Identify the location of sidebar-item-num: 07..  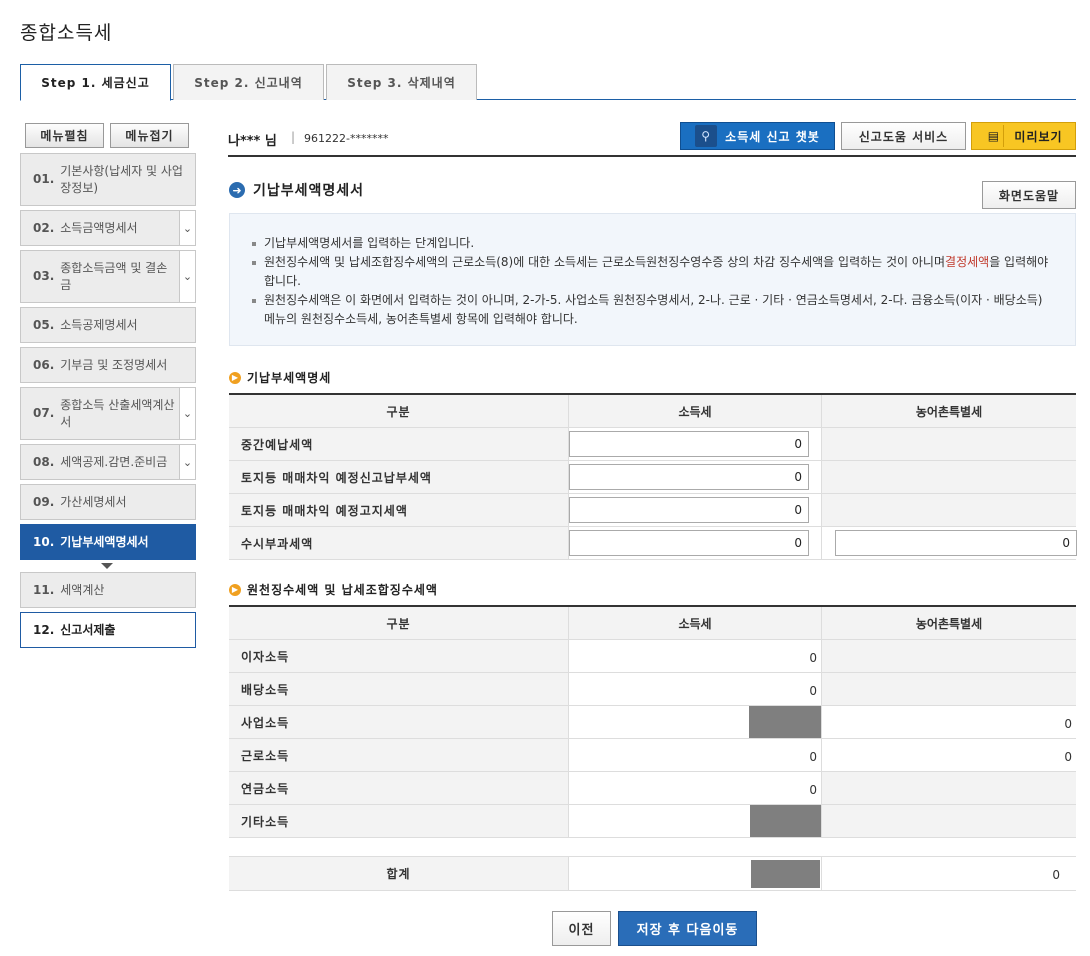
(44, 413).